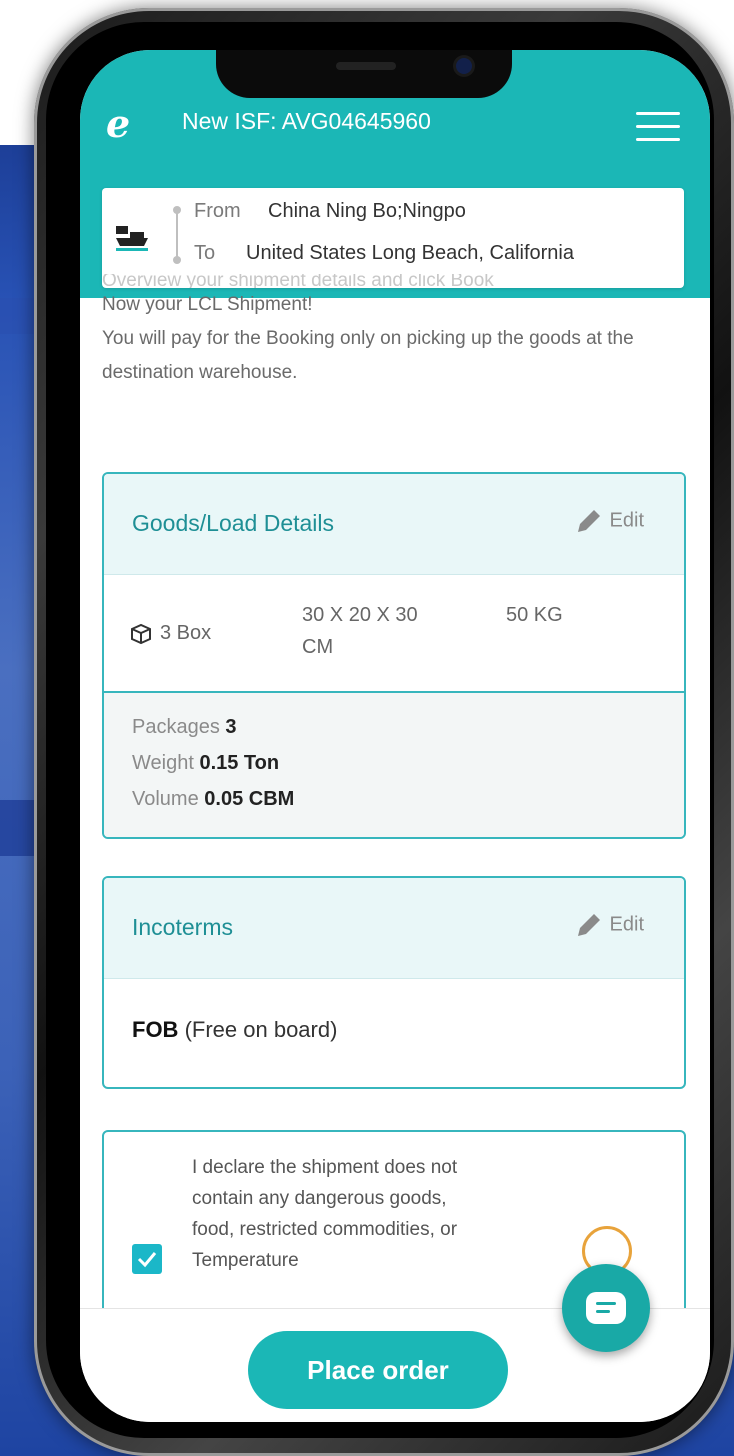 This screenshot has width=734, height=1456. What do you see at coordinates (306, 121) in the screenshot?
I see `page-title: New ISF: AVG04645960` at bounding box center [306, 121].